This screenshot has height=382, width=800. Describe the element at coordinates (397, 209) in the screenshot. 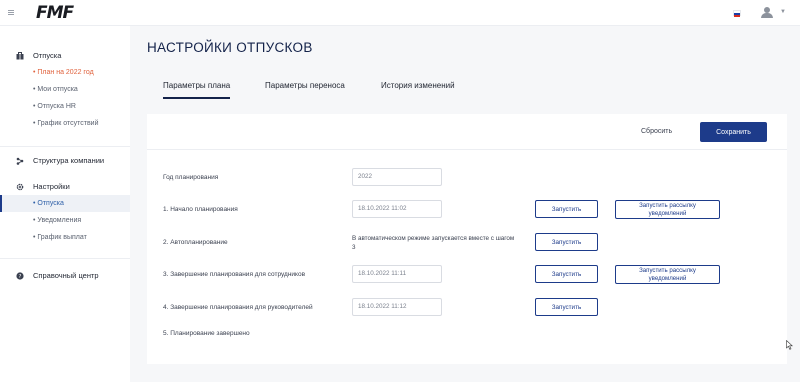

I see `planning-start-date-field: 18.10.2022 11:02` at that location.